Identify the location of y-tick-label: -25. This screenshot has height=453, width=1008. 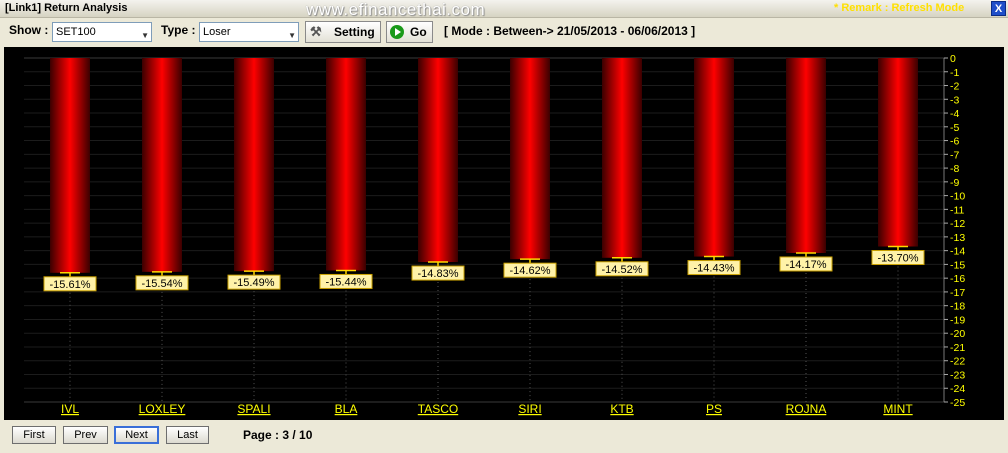
(957, 403).